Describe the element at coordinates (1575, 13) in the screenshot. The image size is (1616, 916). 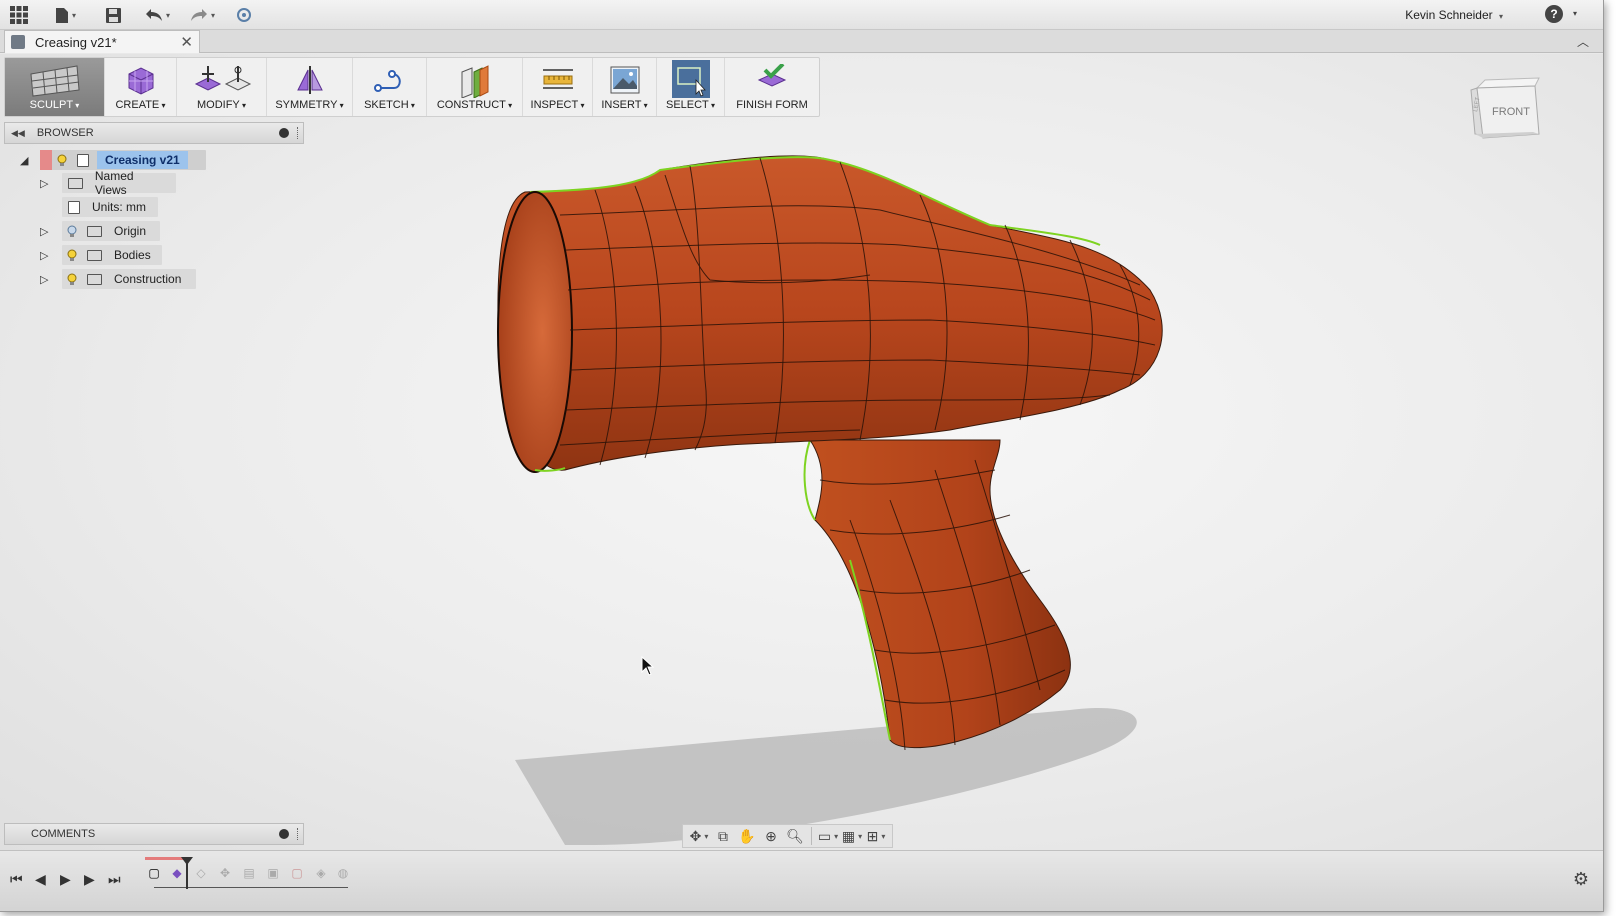
I see `help-caret-icon: ▾` at that location.